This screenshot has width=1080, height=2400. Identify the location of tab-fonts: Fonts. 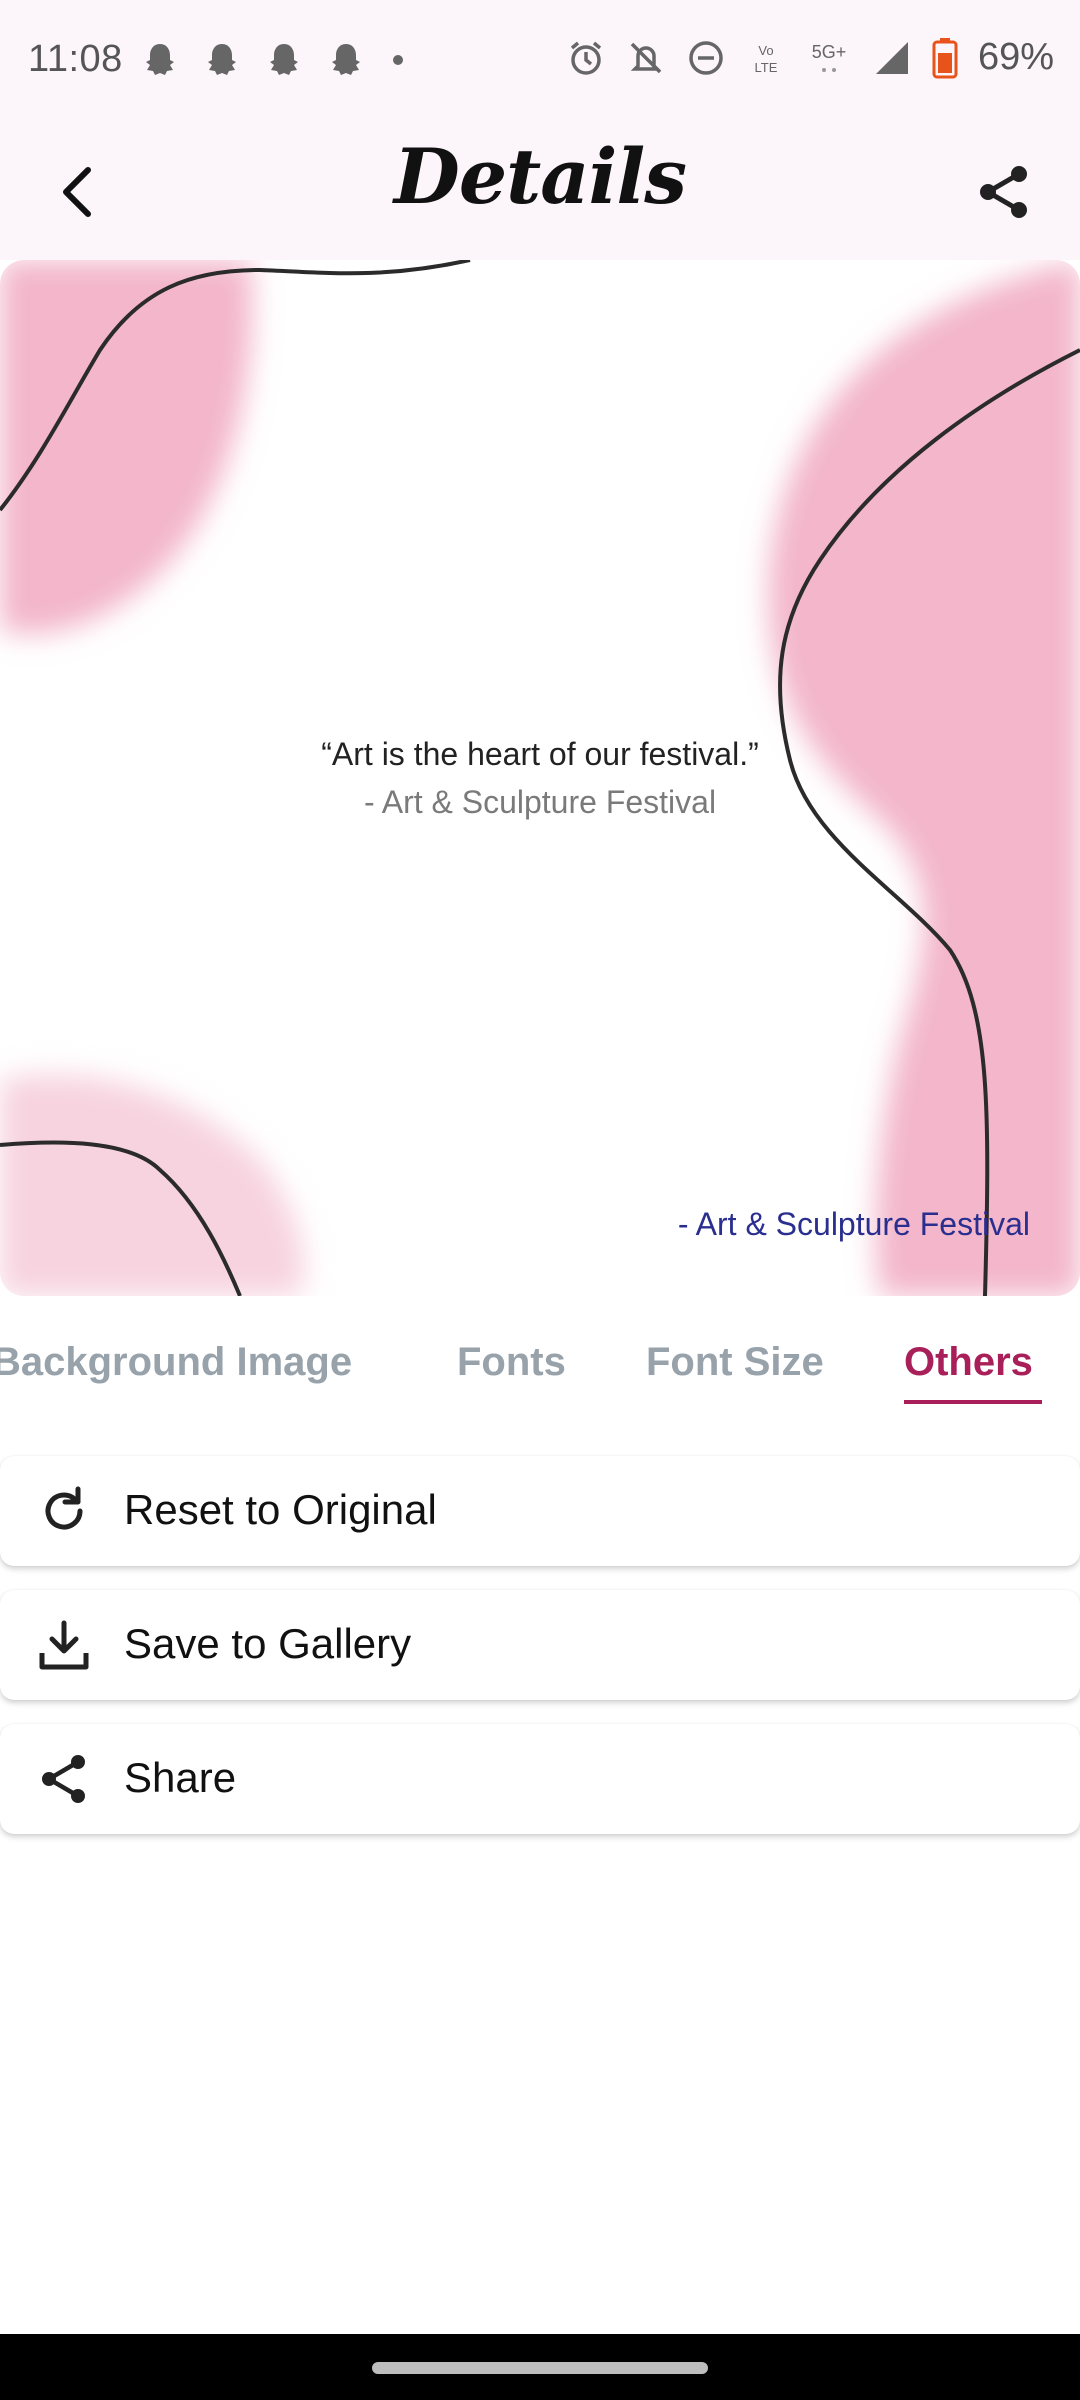
(511, 1362).